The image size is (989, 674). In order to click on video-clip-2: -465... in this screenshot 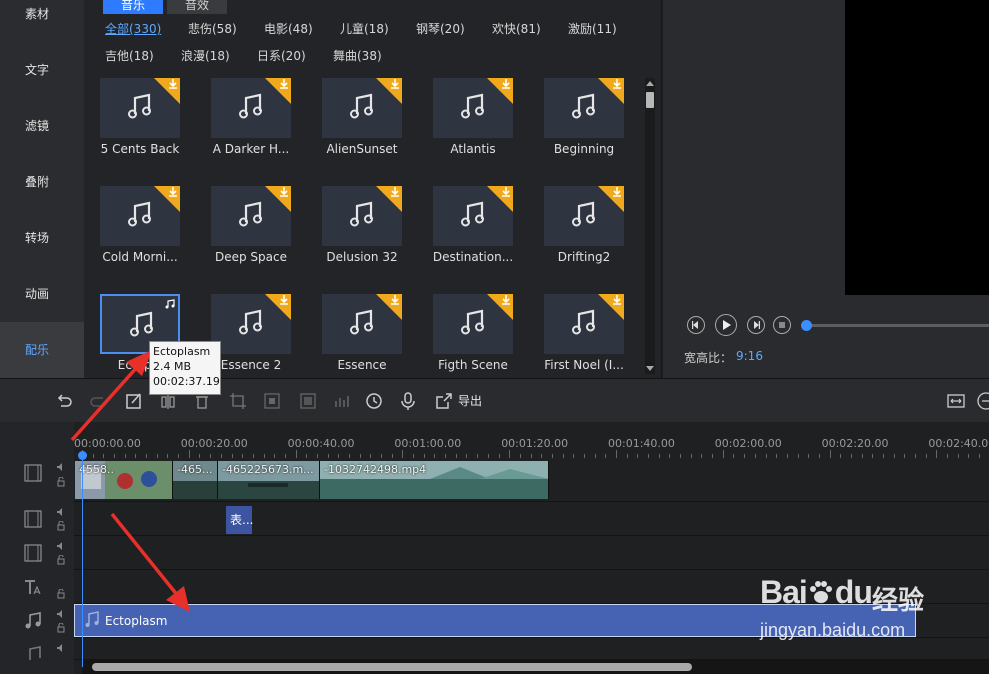, I will do `click(195, 480)`.